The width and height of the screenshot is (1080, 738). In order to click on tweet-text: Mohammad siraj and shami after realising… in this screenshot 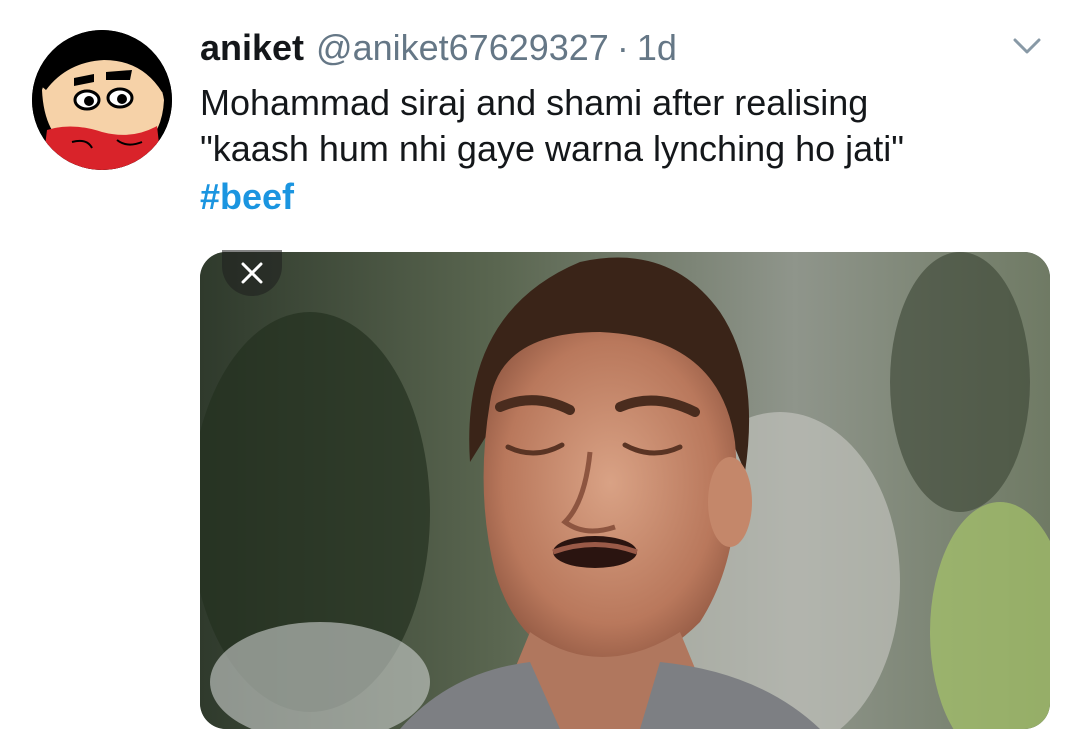, I will do `click(552, 125)`.